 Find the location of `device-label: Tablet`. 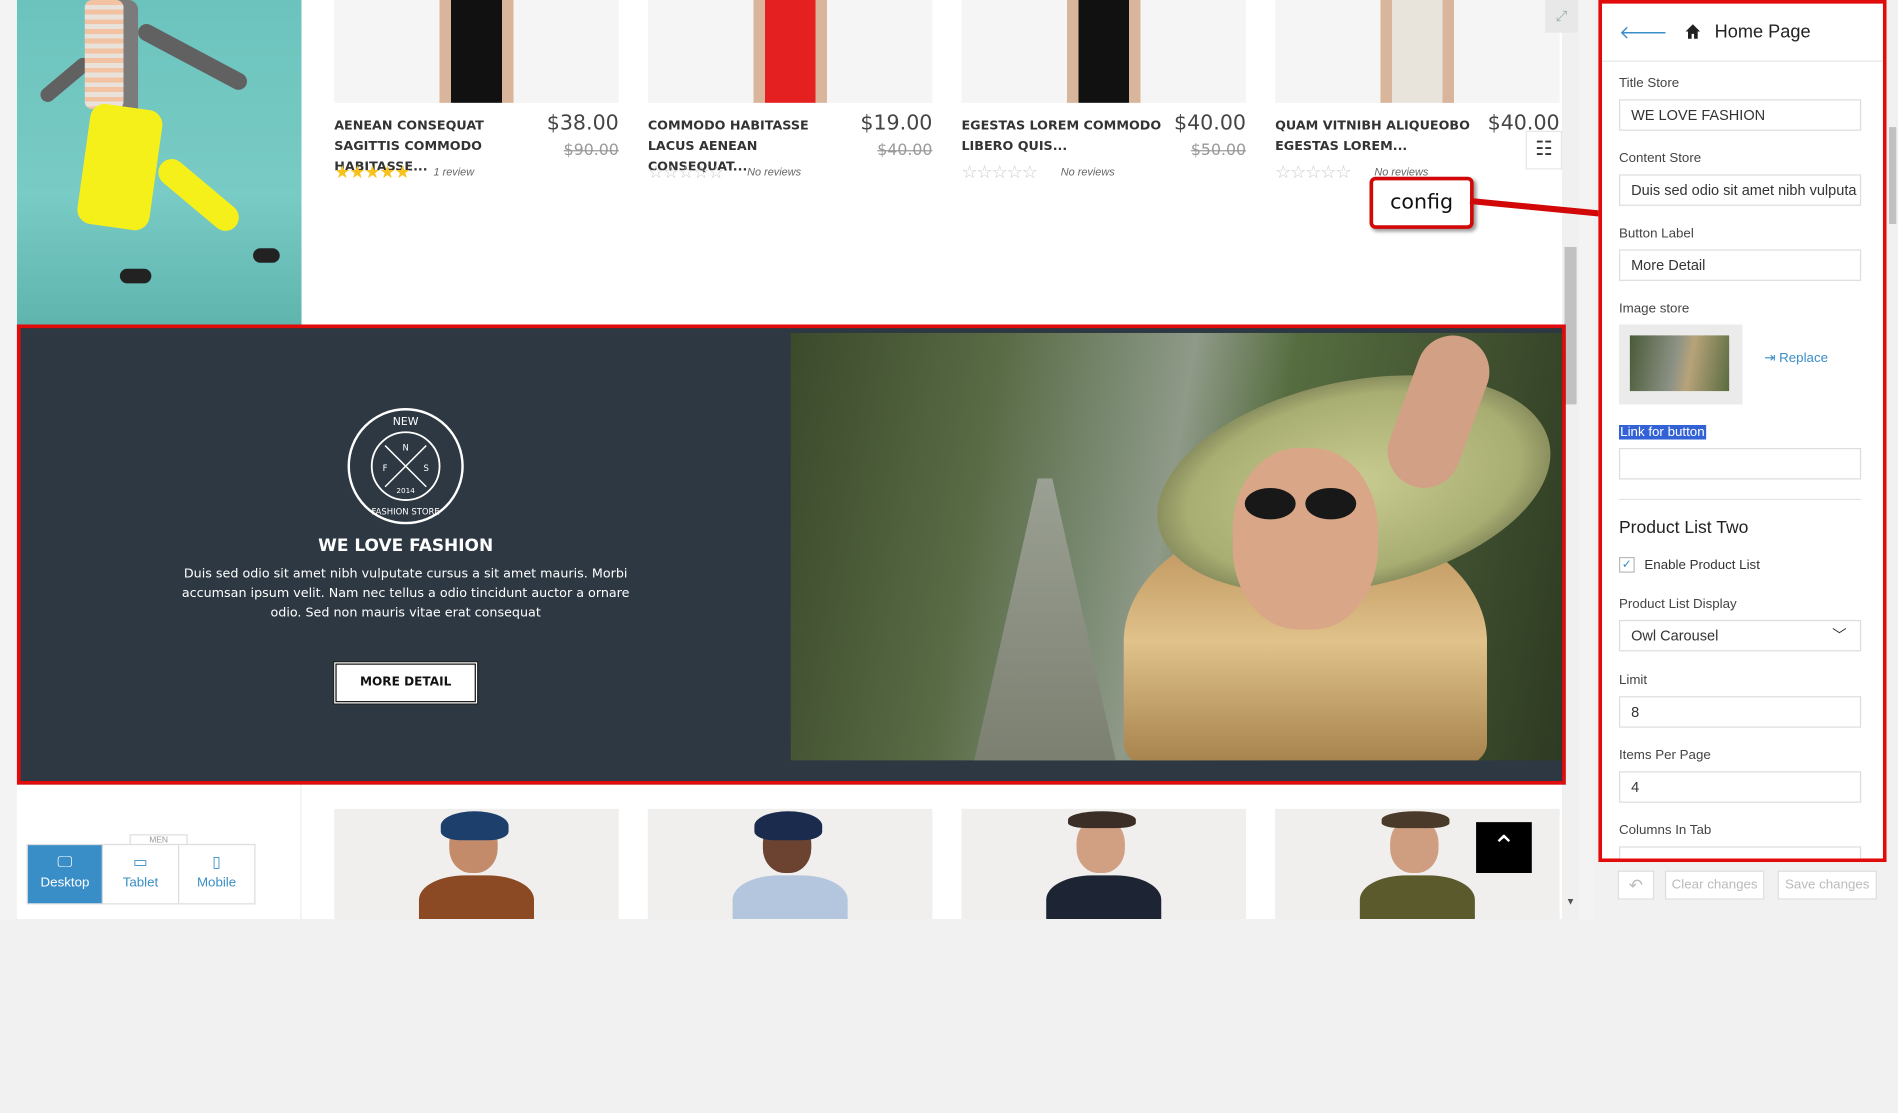

device-label: Tablet is located at coordinates (140, 882).